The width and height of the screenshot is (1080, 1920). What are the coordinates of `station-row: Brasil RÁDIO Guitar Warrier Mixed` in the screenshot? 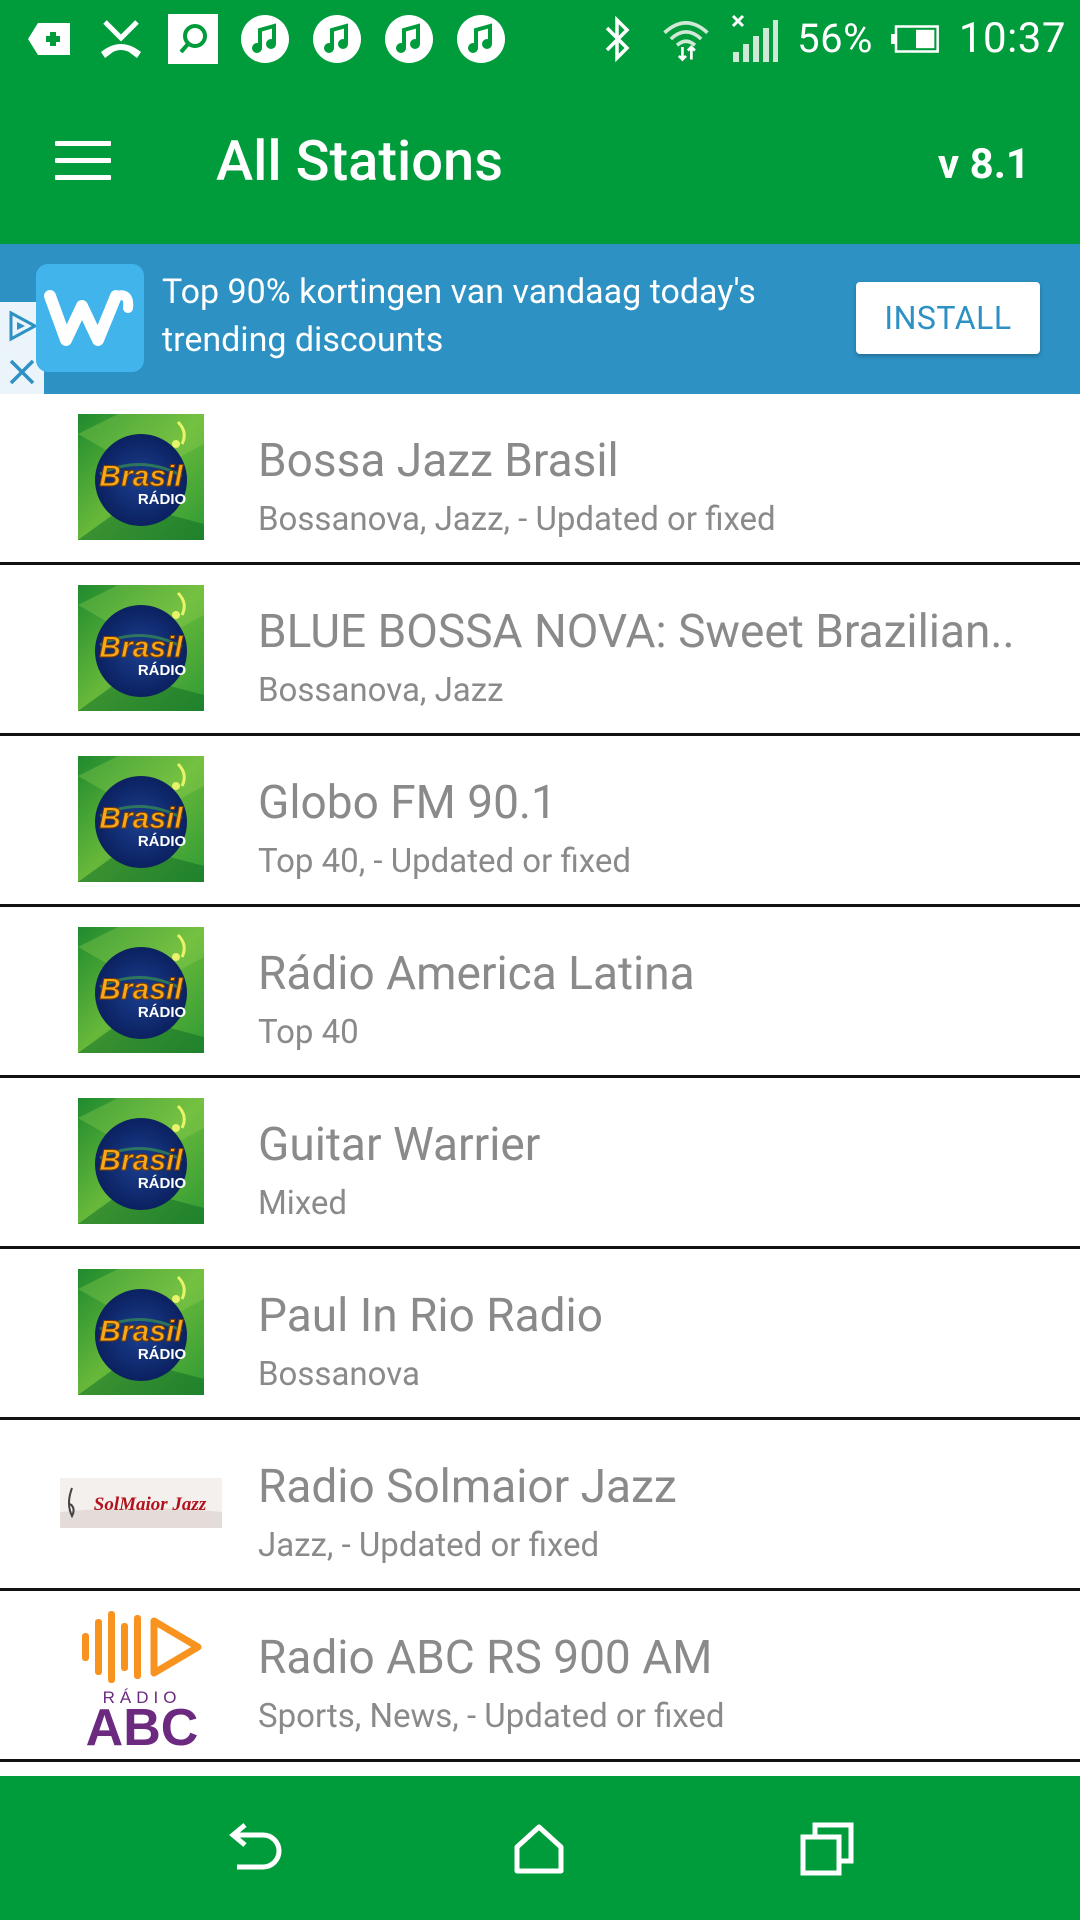 It's located at (540, 1163).